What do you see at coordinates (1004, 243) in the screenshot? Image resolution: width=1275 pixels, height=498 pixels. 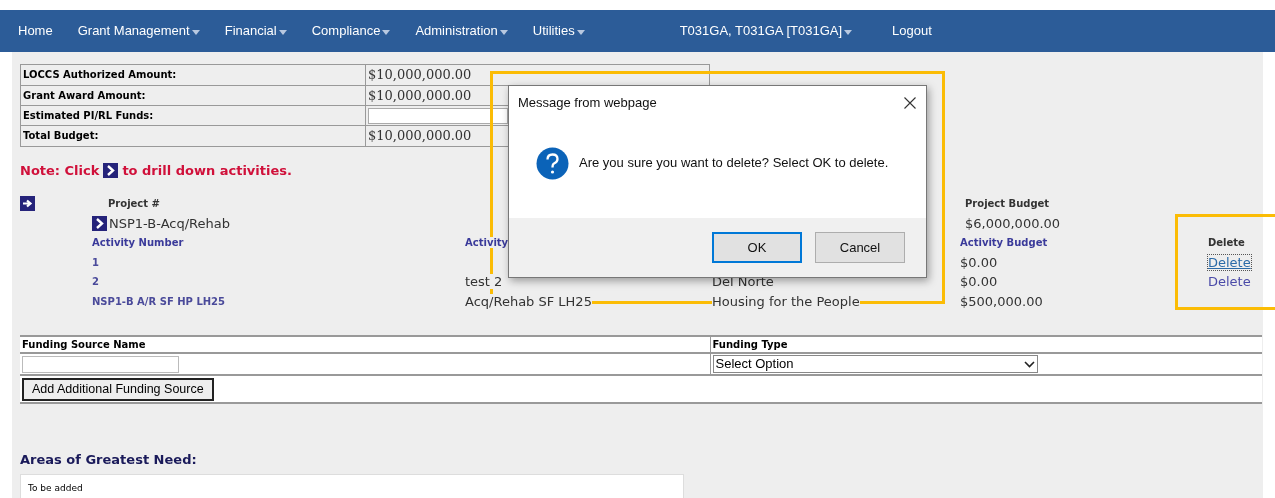 I see `column-header: Activity Budget` at bounding box center [1004, 243].